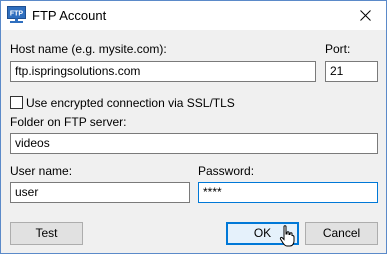  I want to click on folder-value: videos, so click(32, 143).